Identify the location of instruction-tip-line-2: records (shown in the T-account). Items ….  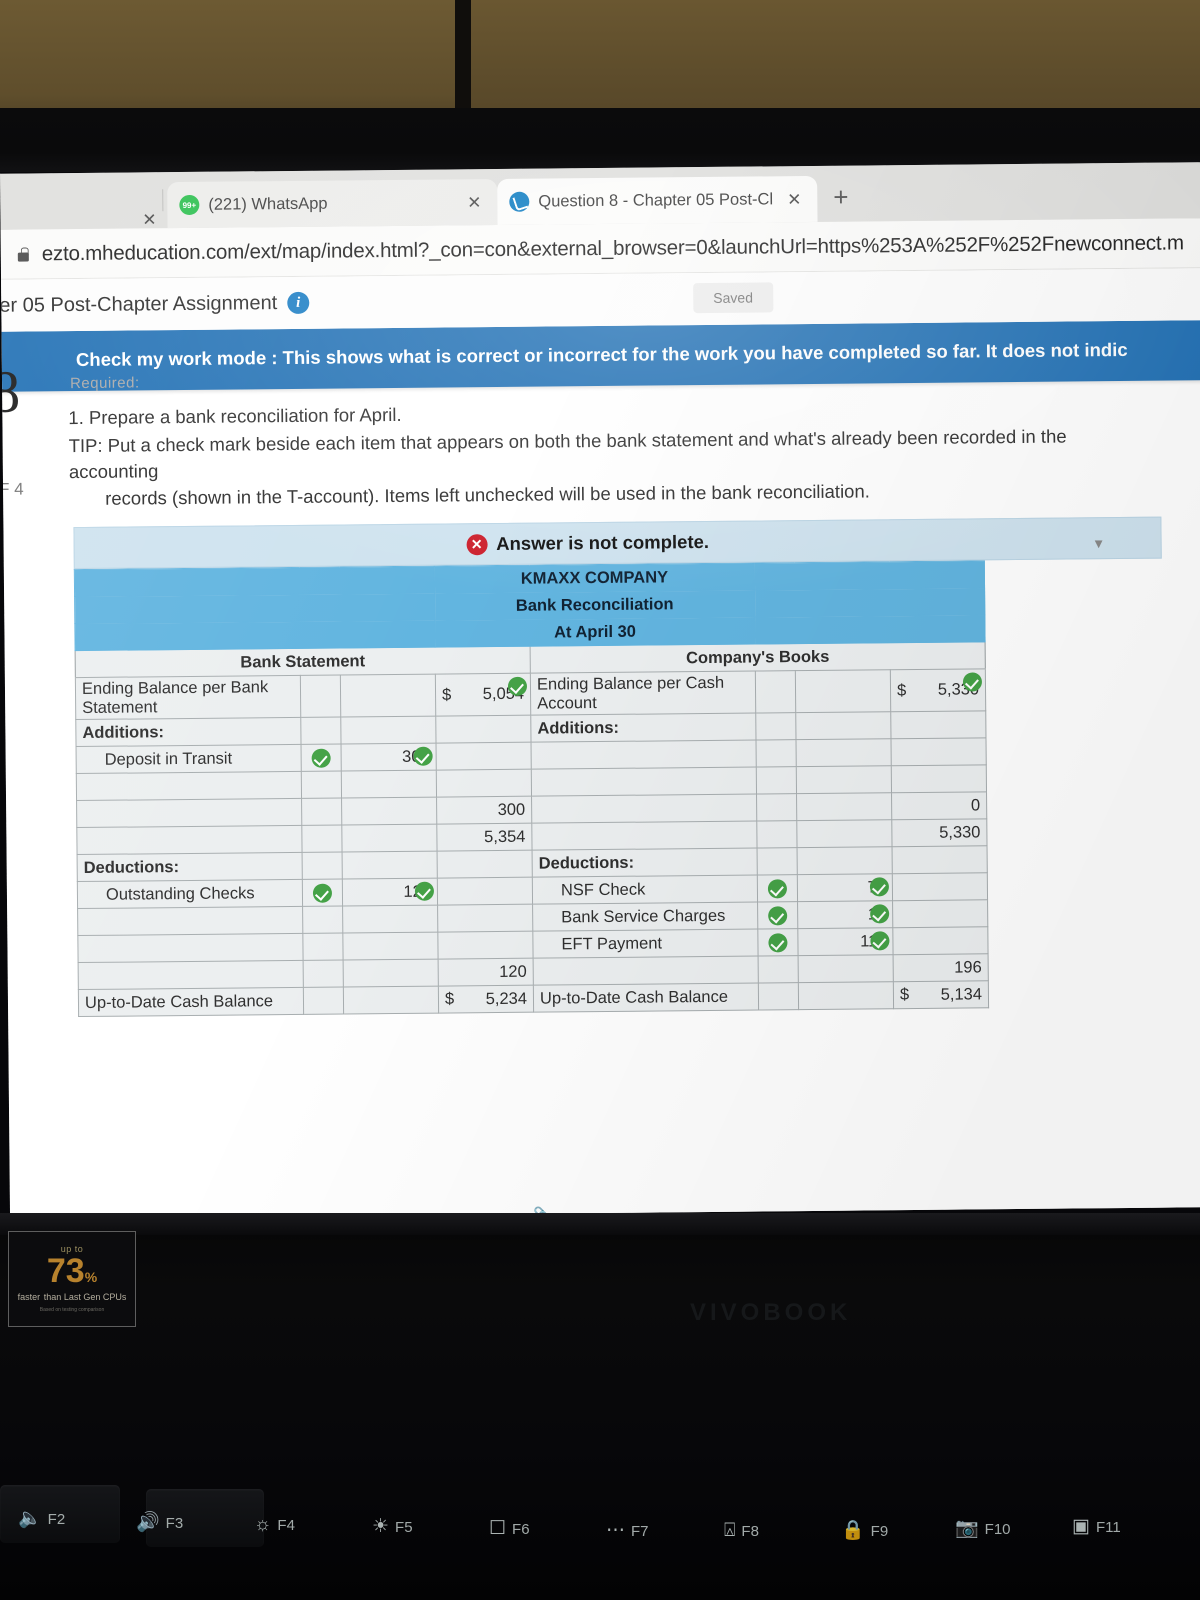
(487, 494).